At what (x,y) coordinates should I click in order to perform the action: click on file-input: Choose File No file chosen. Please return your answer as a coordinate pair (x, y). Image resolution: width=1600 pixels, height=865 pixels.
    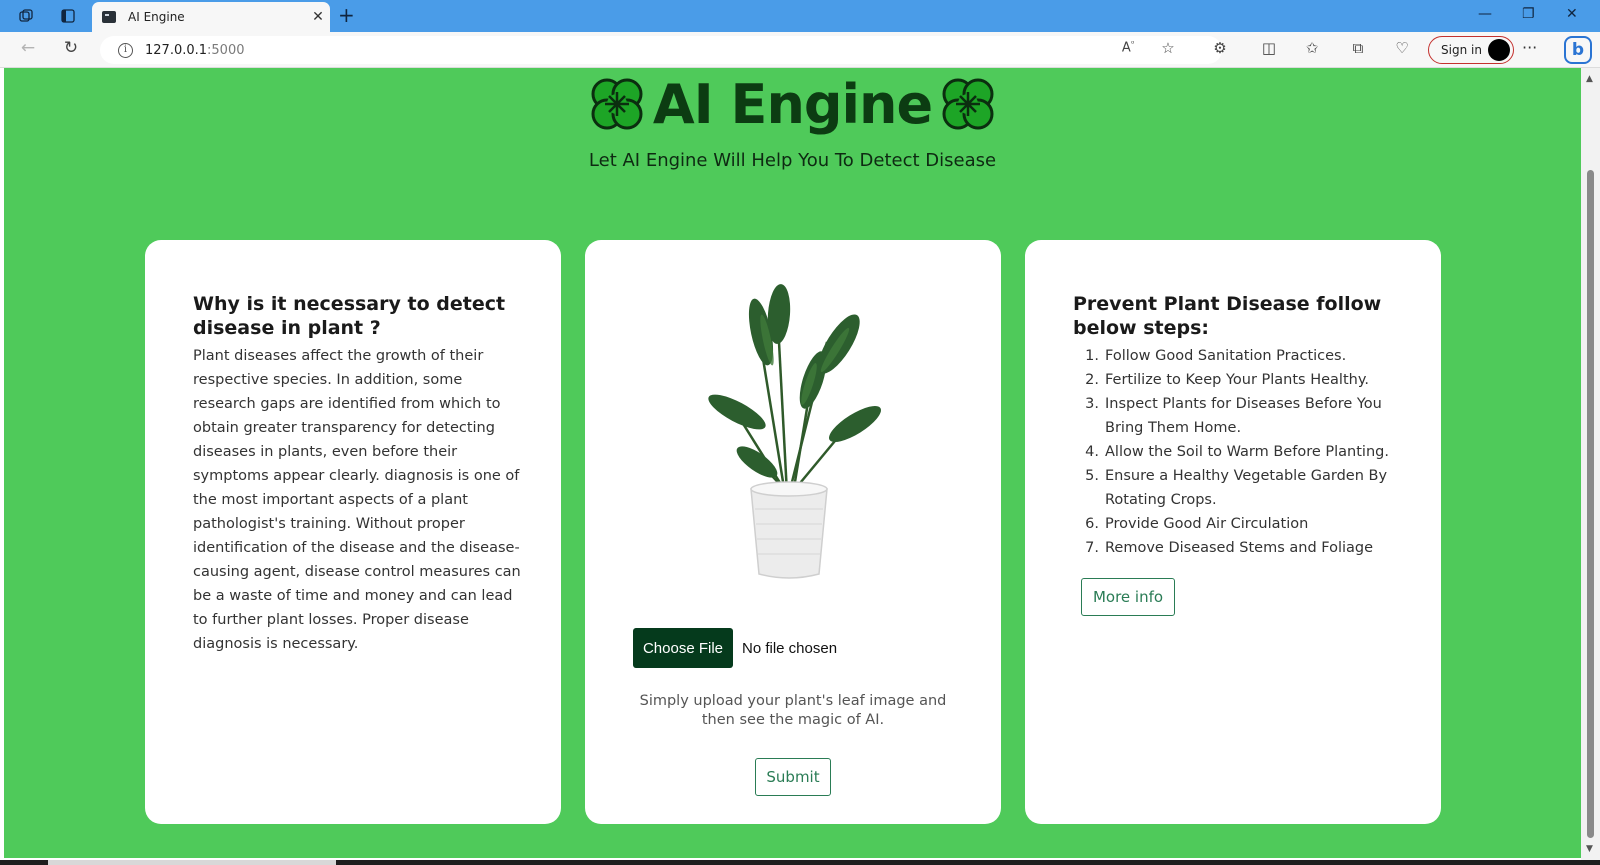
    Looking at the image, I should click on (735, 648).